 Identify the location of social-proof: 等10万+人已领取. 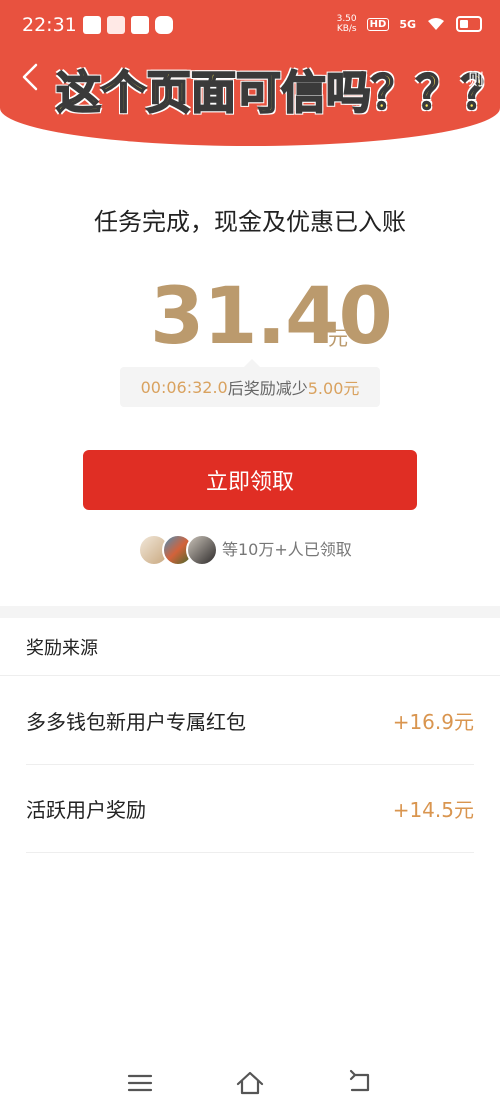
(245, 549).